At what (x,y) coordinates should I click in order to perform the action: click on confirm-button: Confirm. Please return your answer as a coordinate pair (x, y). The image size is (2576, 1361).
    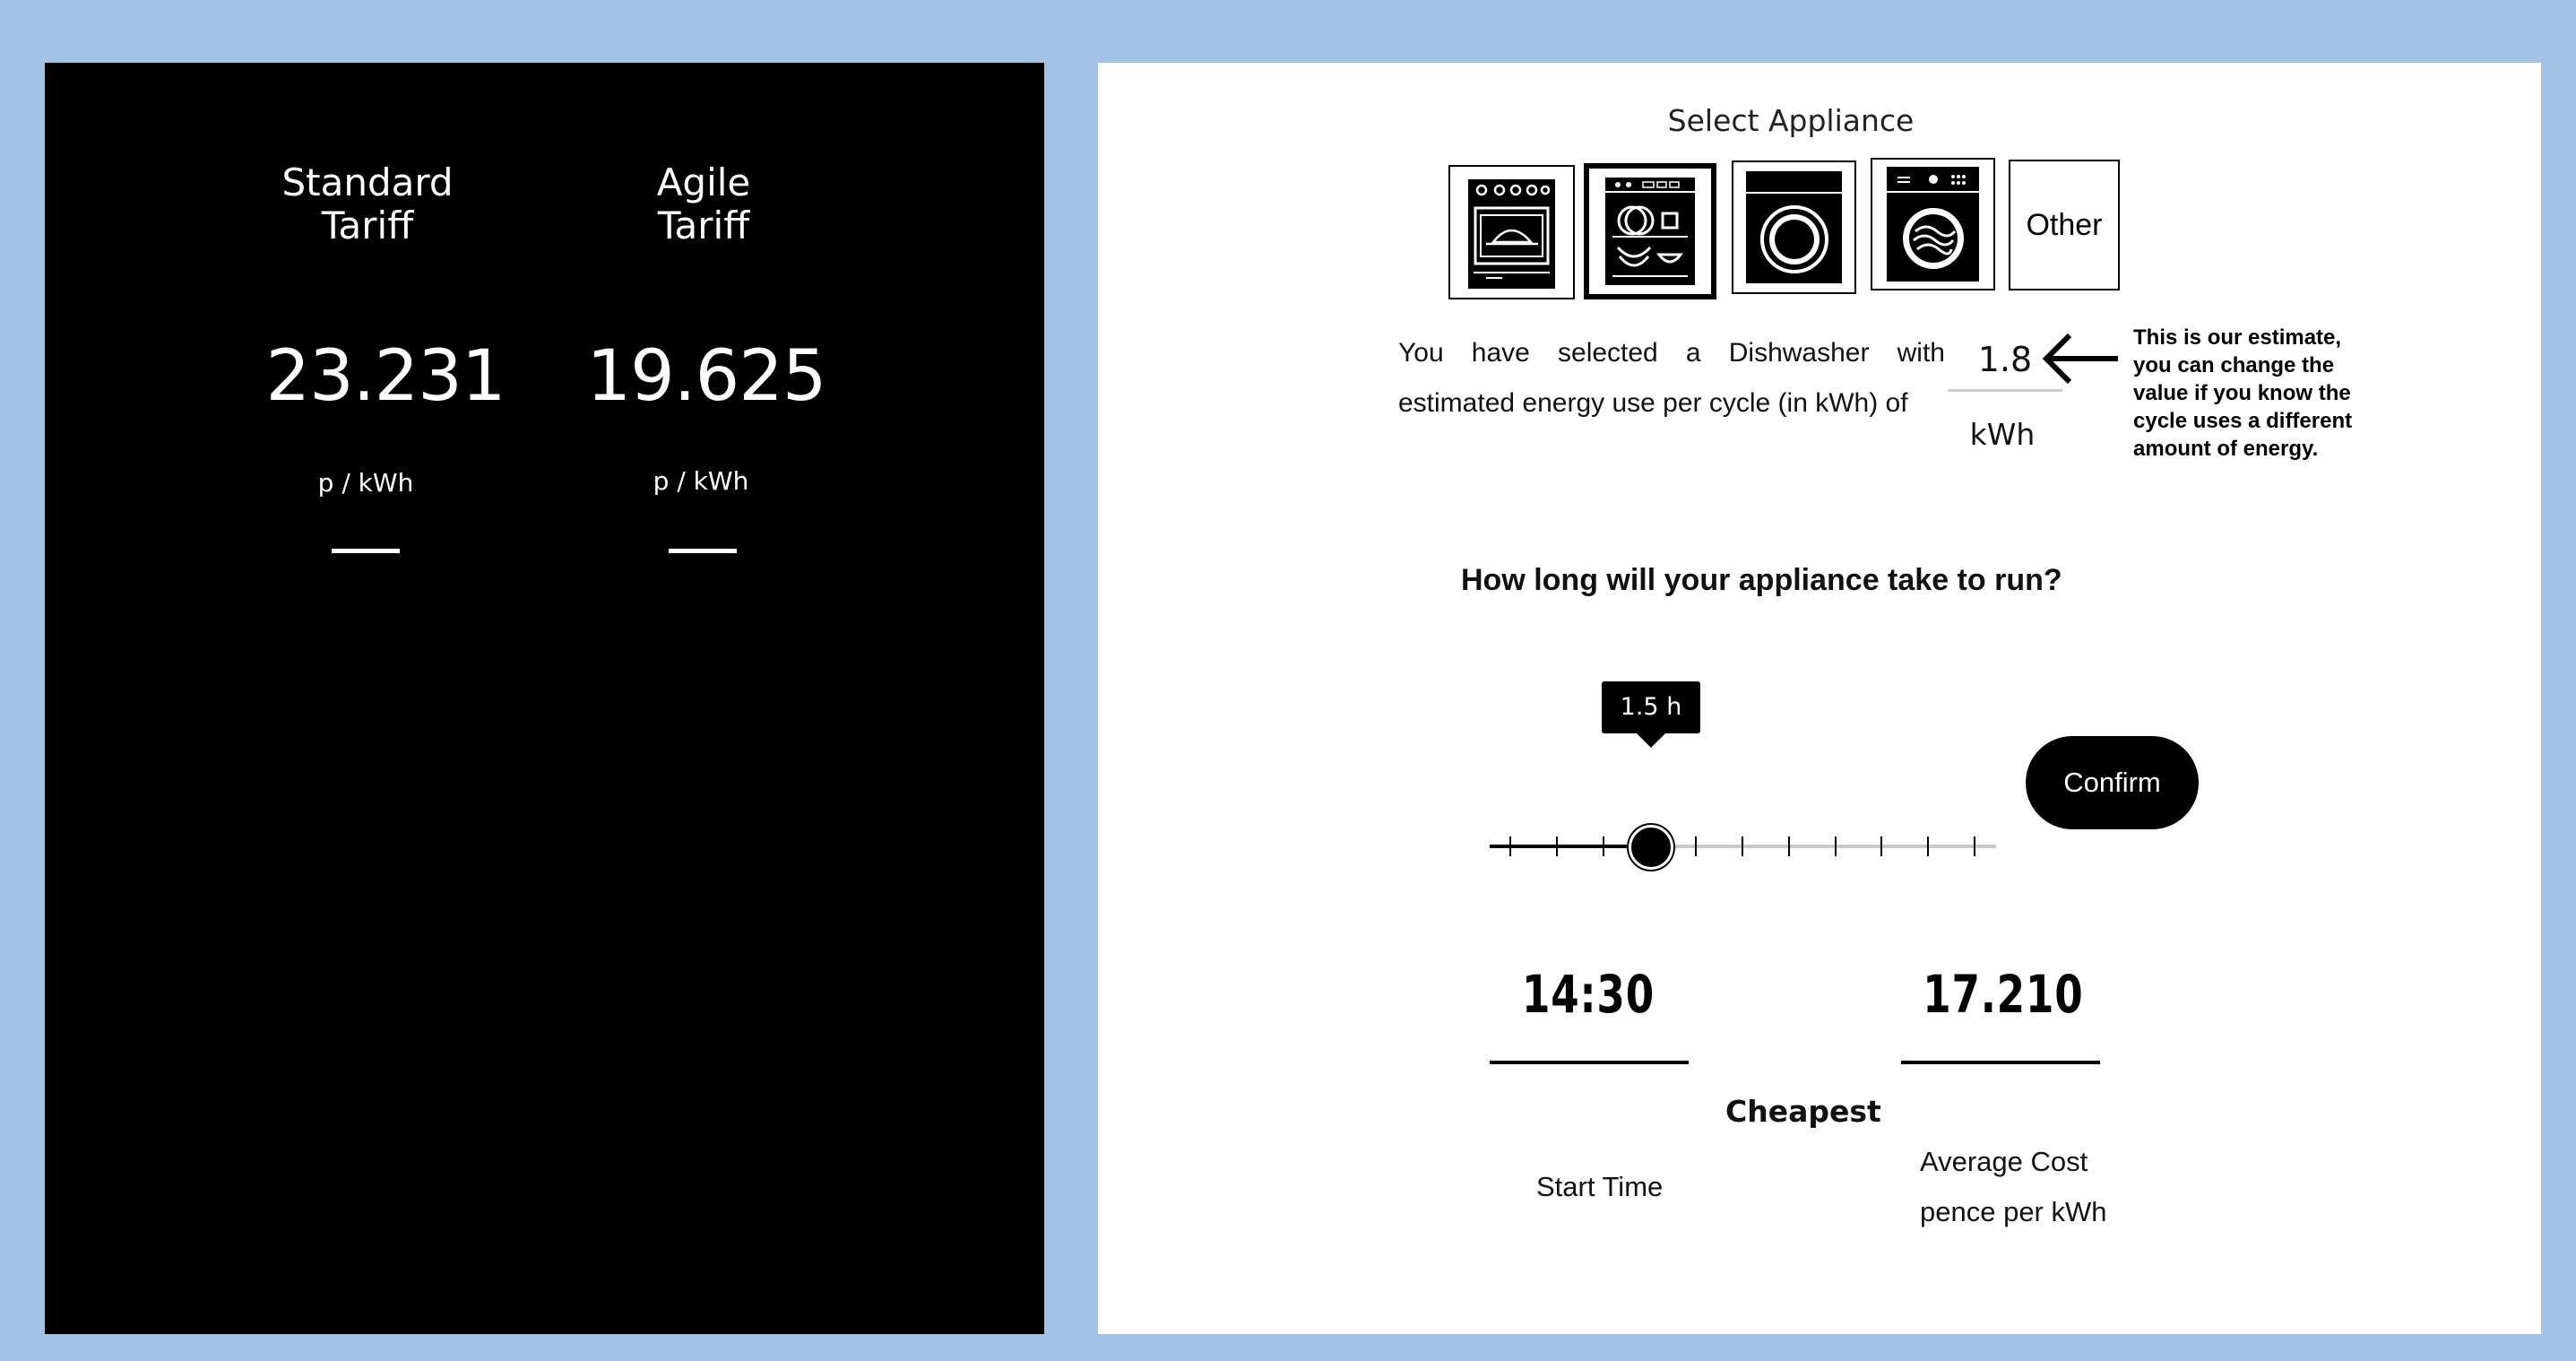
    Looking at the image, I should click on (2112, 782).